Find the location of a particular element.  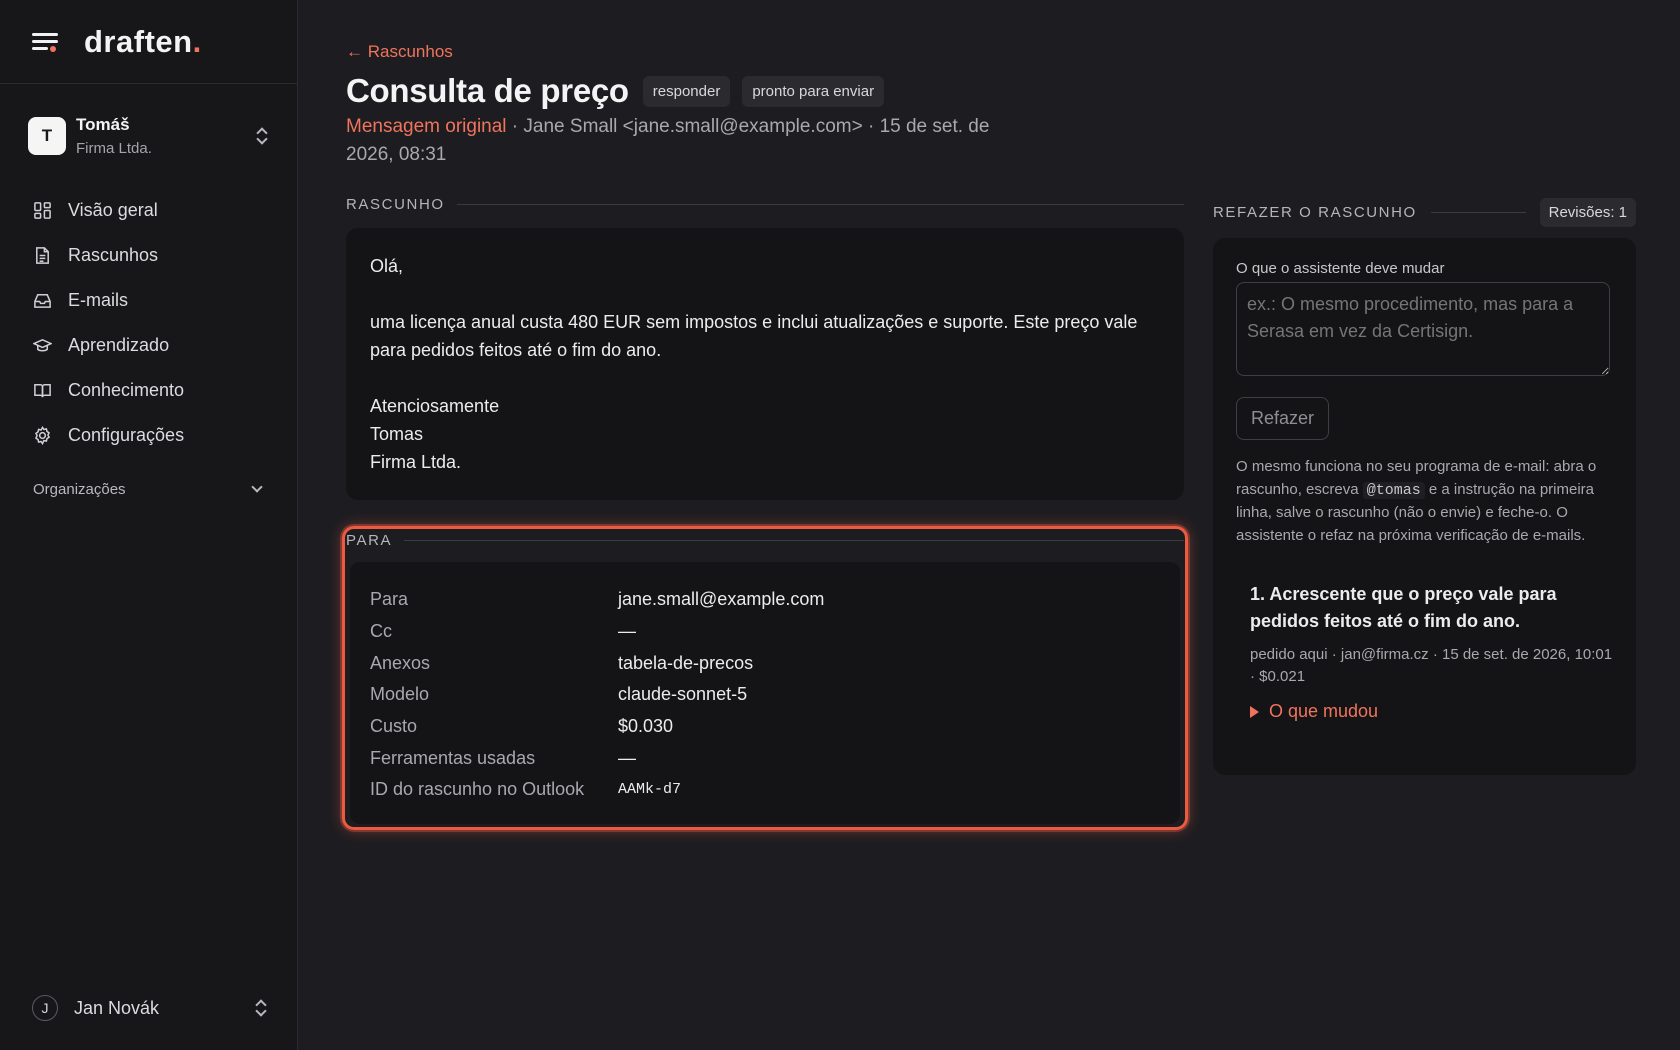

draft-section-label: Rascunho is located at coordinates (395, 204).